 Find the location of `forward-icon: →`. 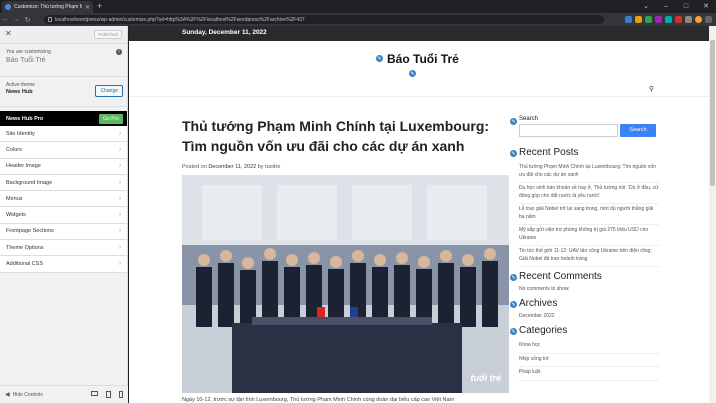

forward-icon: → is located at coordinates (16, 19).